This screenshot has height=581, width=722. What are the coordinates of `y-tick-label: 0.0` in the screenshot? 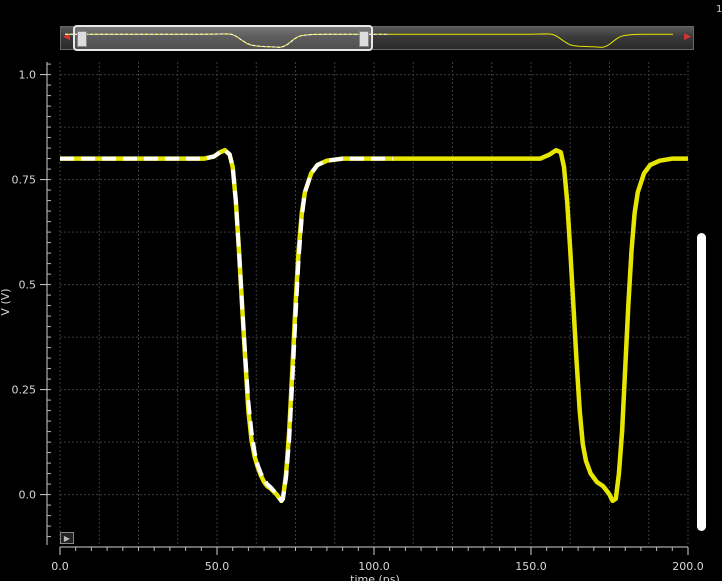 It's located at (28, 495).